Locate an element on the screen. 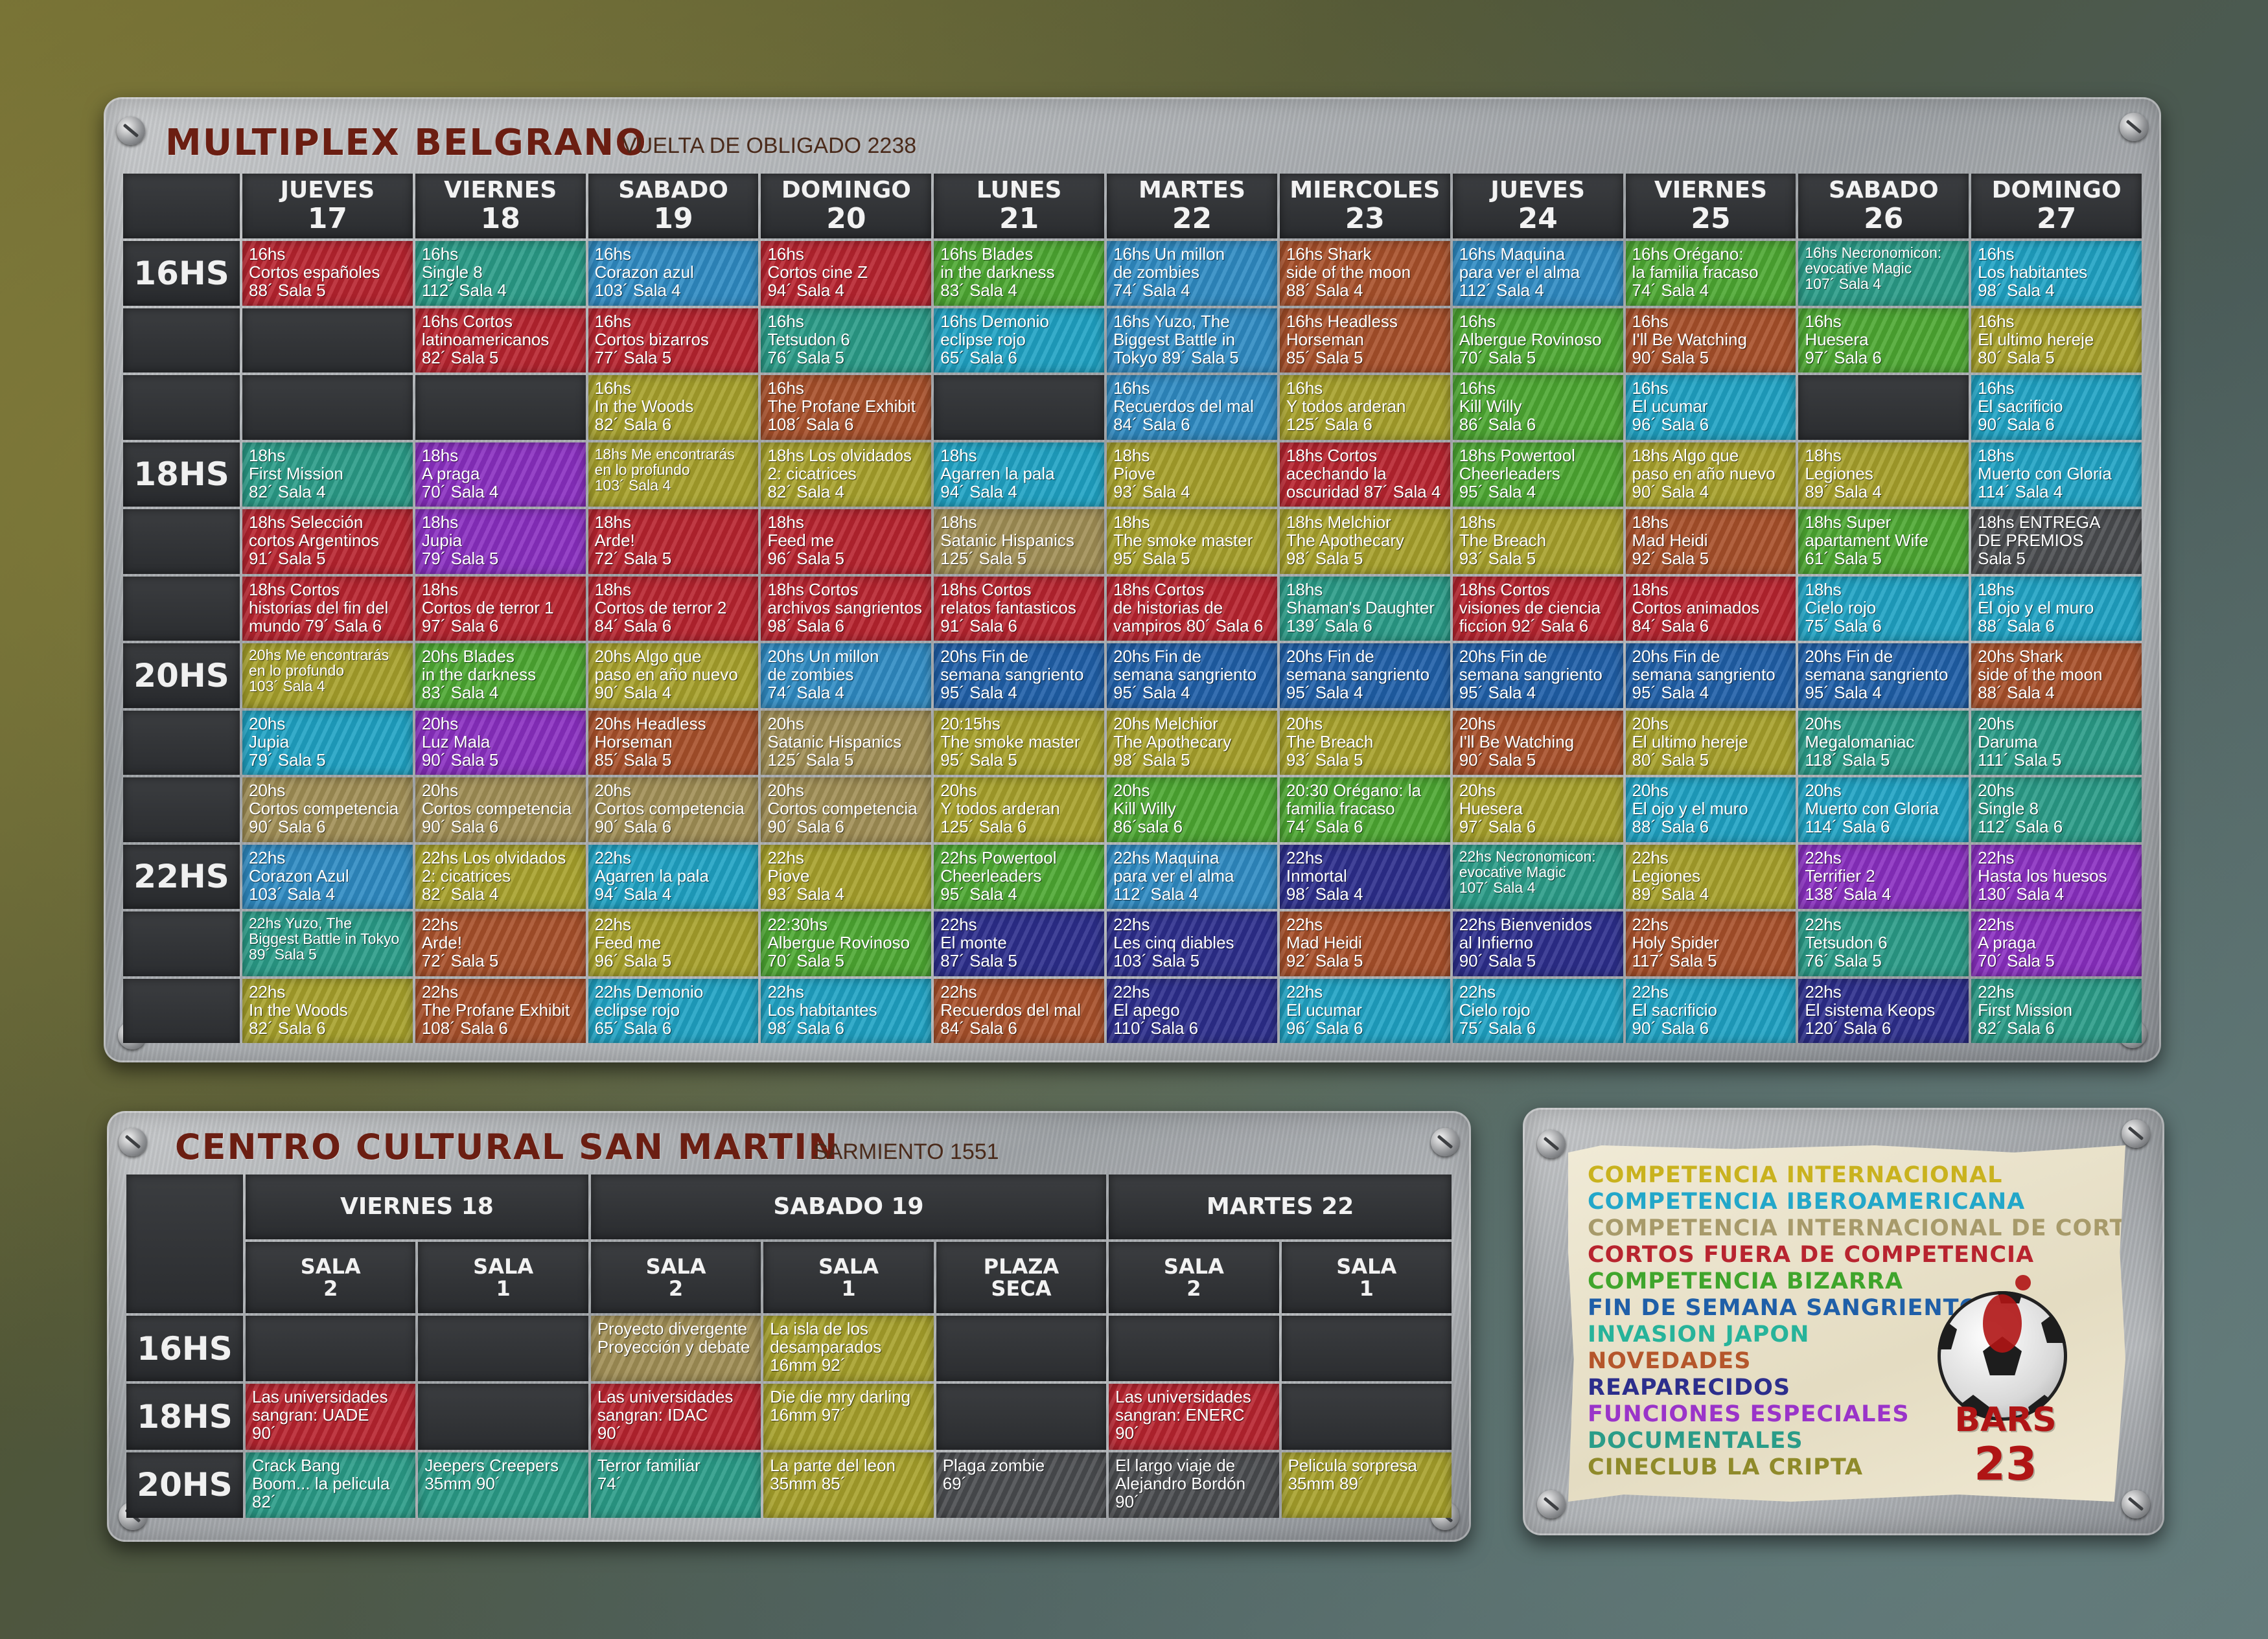  screening-cell: 20hs I'll Be Watching 90´ Sala 5 is located at coordinates (1537, 743).